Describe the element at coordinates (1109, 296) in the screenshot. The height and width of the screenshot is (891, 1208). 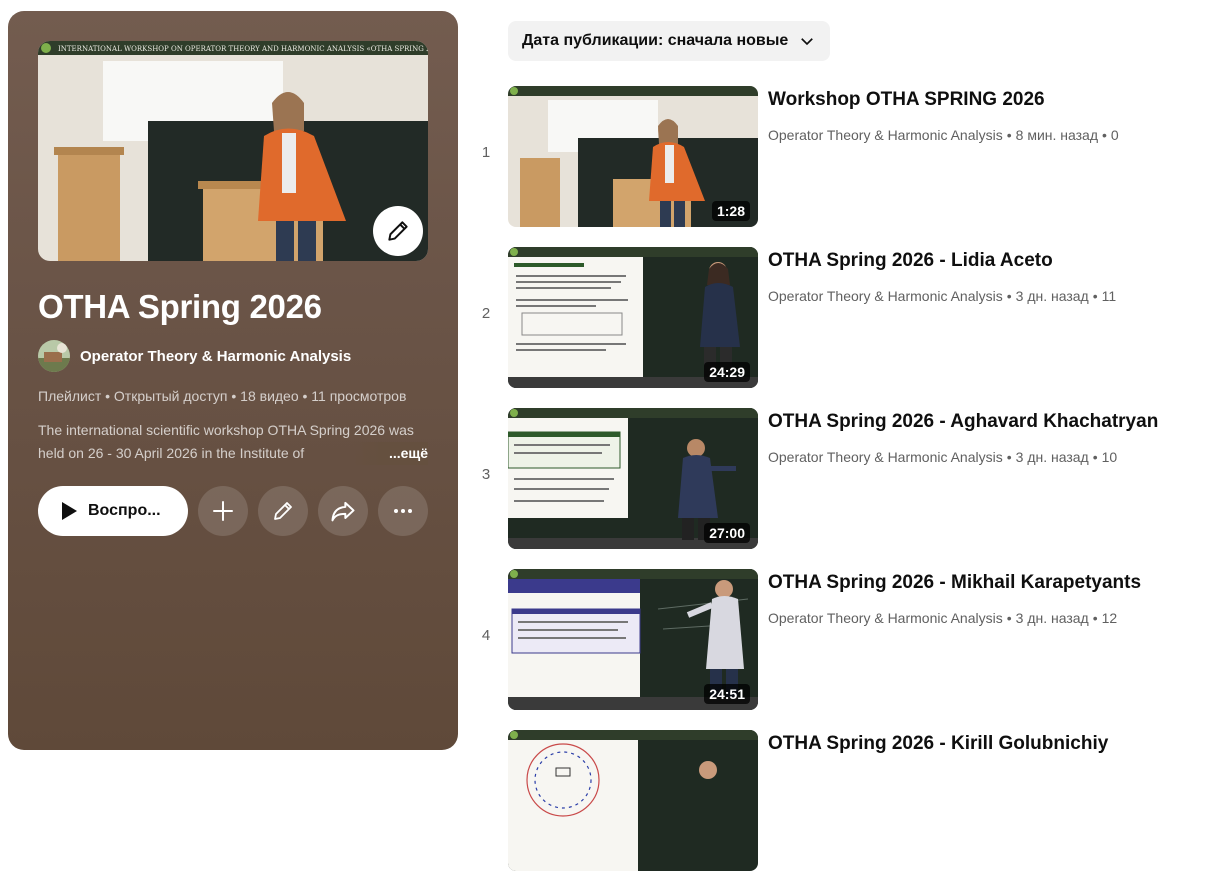
I see `video-views: 11` at that location.